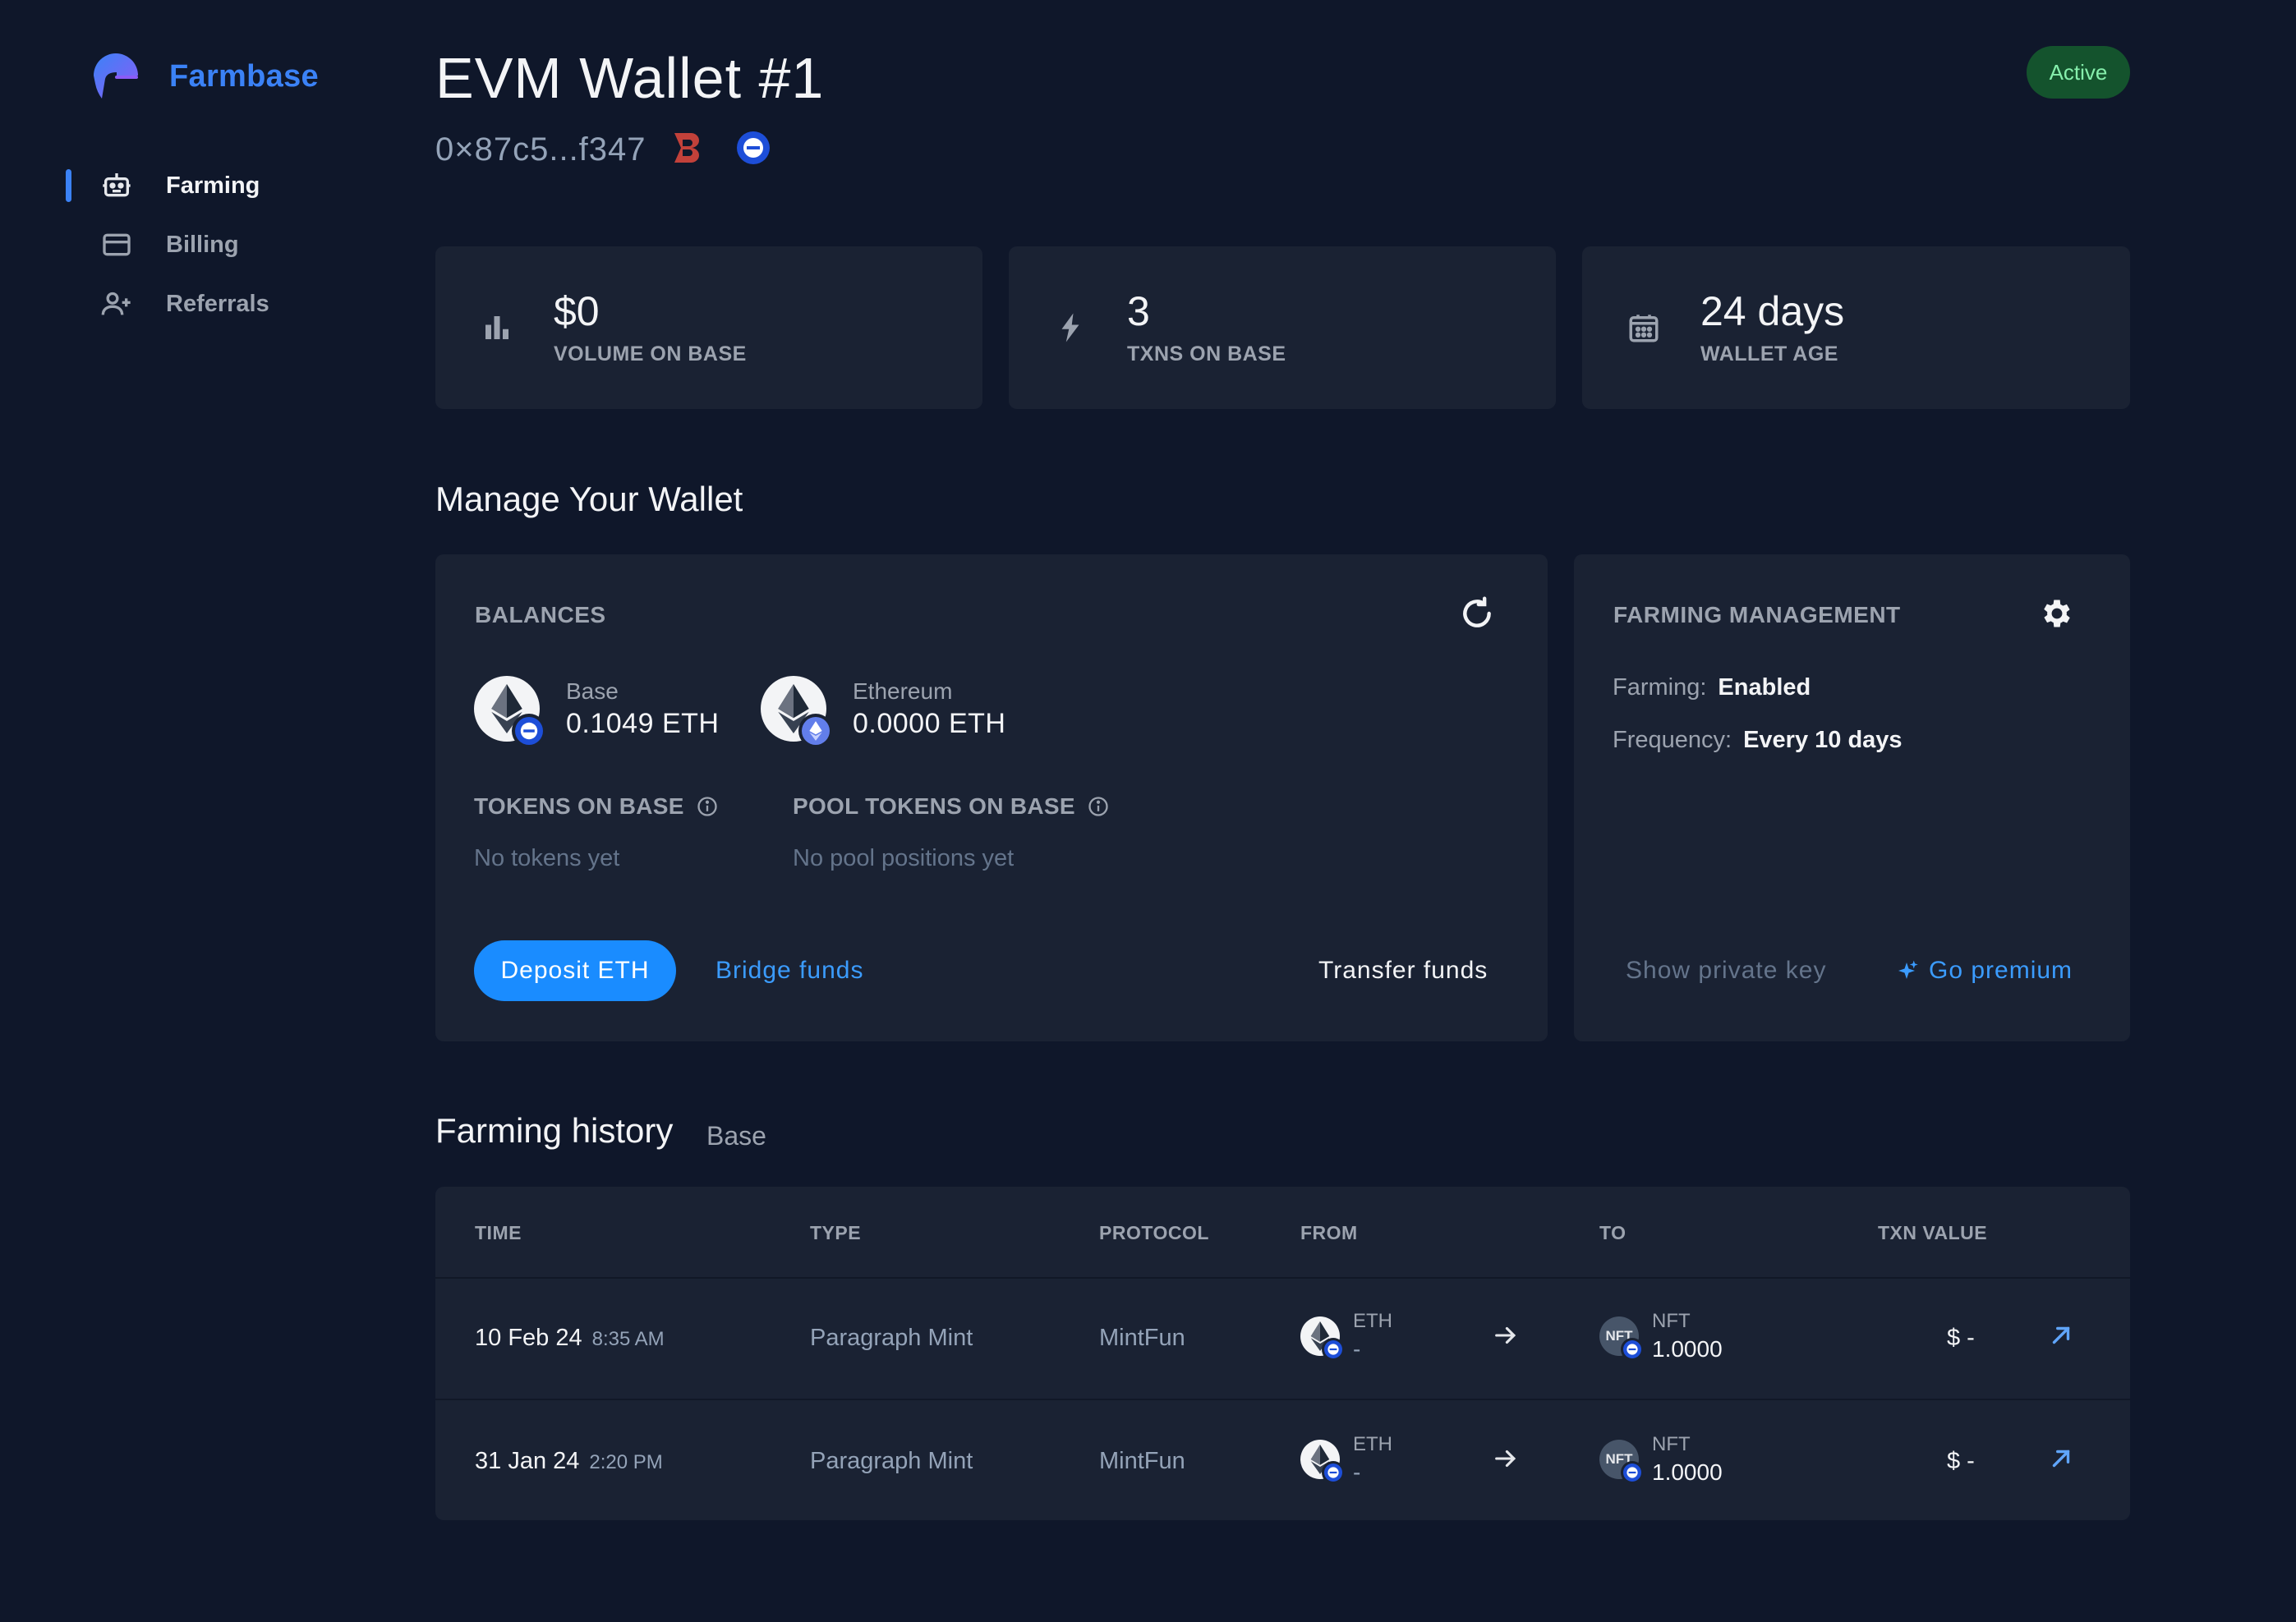 This screenshot has height=1622, width=2296. Describe the element at coordinates (903, 691) in the screenshot. I see `balance-chain: Ethereum` at that location.